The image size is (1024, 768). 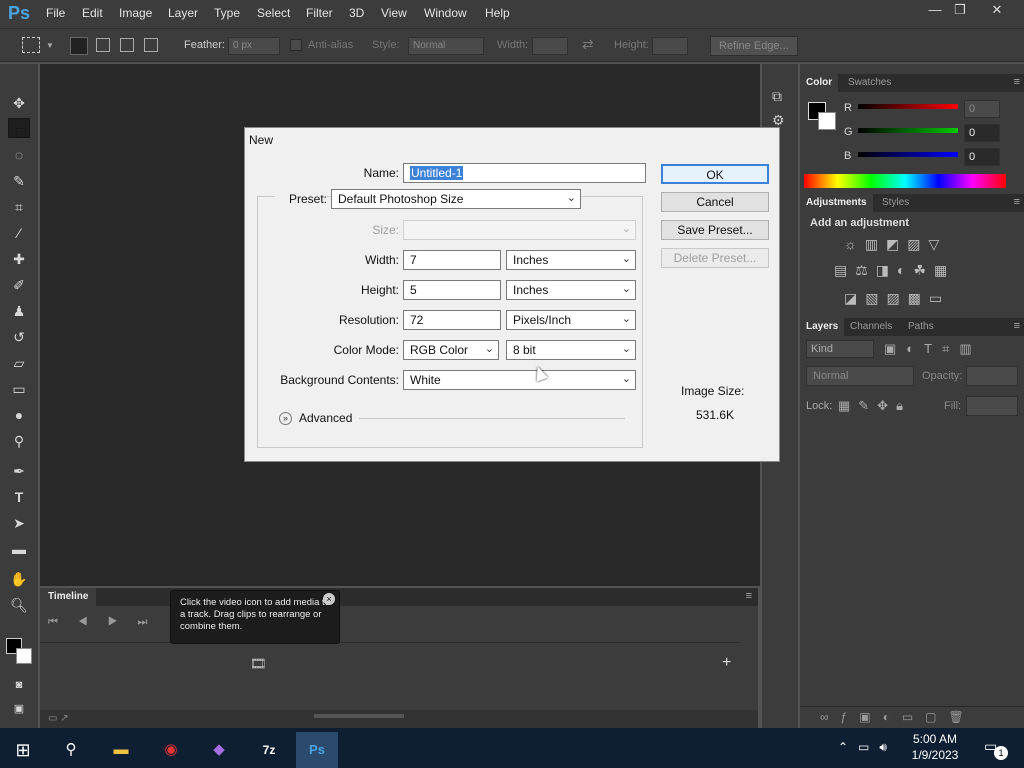 I want to click on system-tray-icons: ⌃▭🔊︎, so click(x=867, y=747).